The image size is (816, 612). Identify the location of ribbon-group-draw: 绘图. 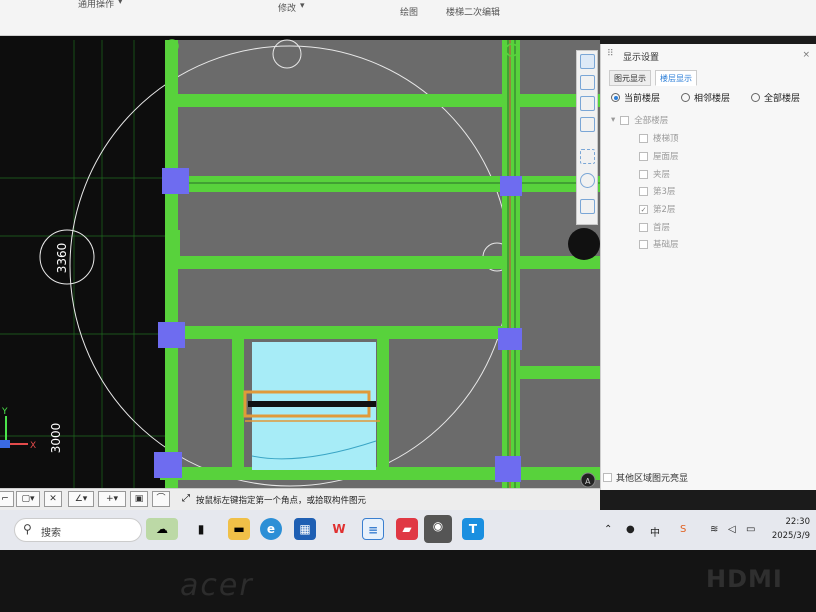
(409, 11).